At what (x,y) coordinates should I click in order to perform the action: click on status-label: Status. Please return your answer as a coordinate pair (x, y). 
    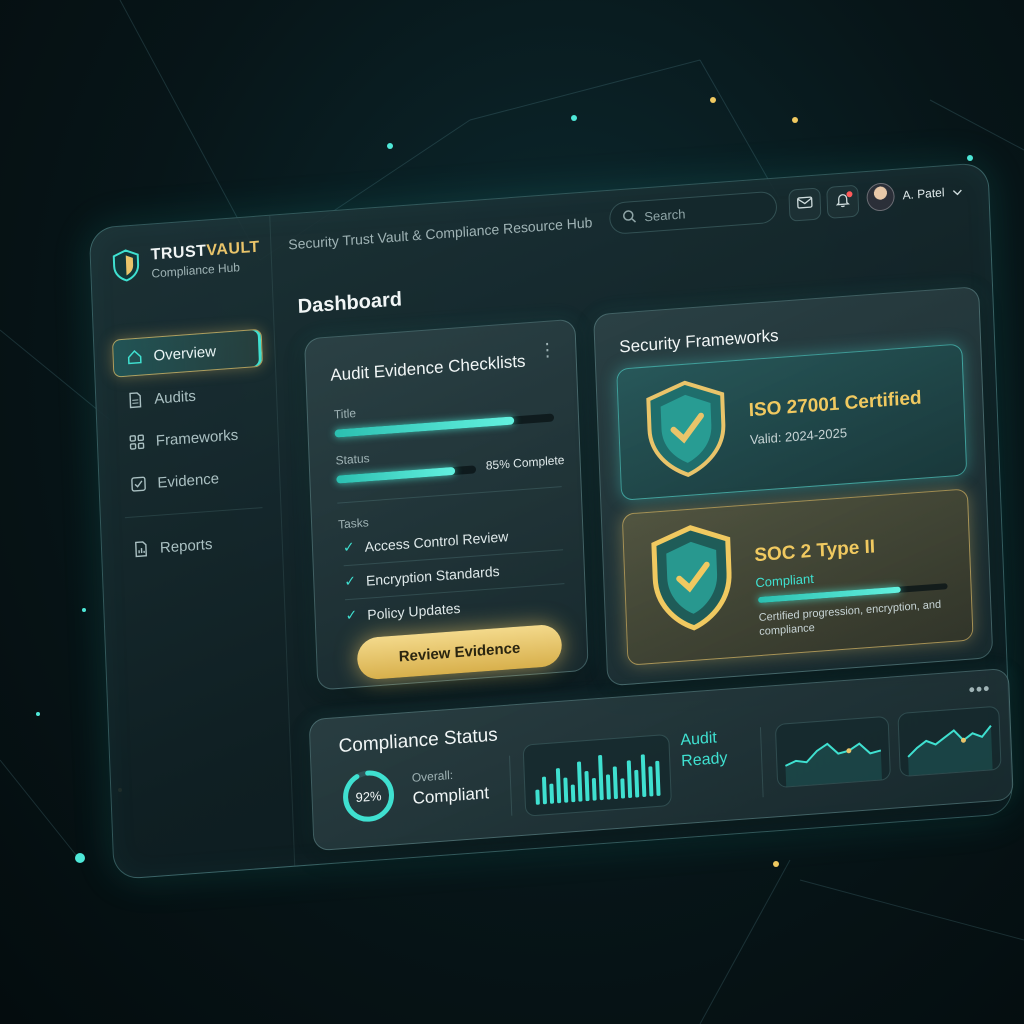
    Looking at the image, I should click on (352, 459).